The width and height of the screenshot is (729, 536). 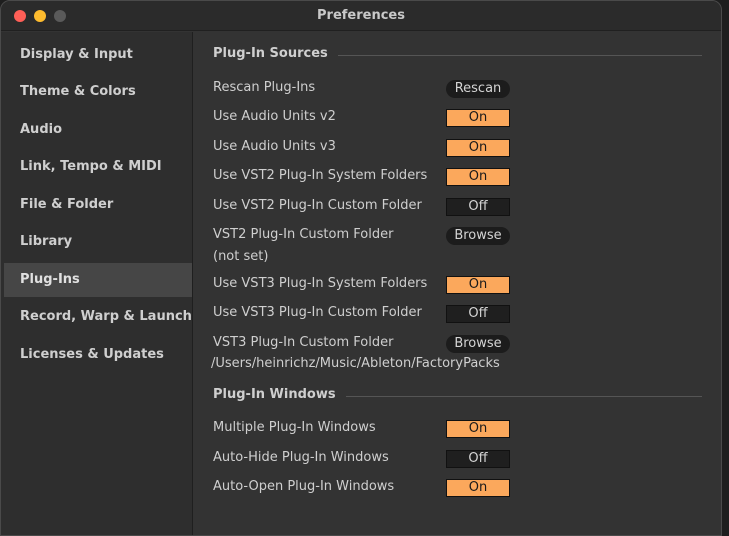 What do you see at coordinates (279, 394) in the screenshot?
I see `section-heading: Plug-In Windows` at bounding box center [279, 394].